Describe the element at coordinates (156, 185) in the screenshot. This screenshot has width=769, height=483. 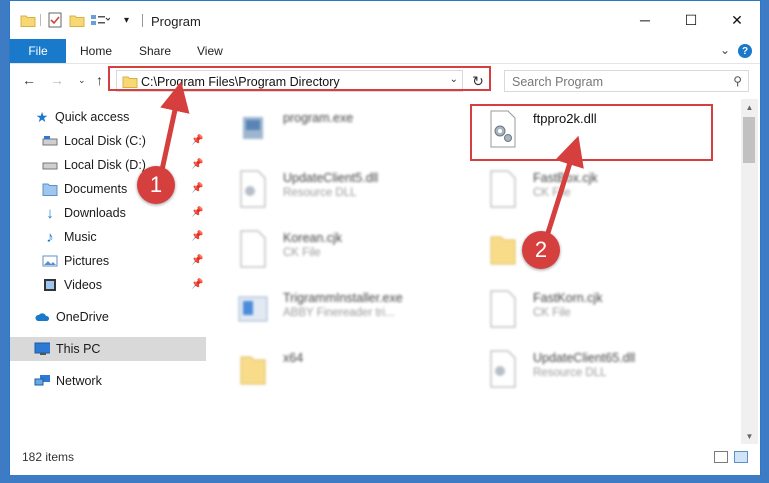
I see `step-callout-1: 1` at that location.